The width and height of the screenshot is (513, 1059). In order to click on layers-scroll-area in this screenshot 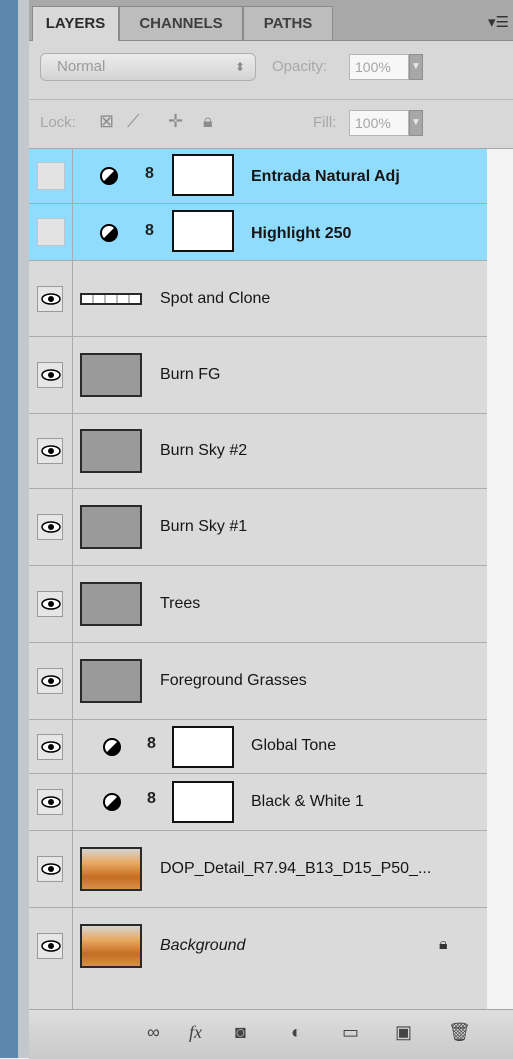, I will do `click(500, 579)`.